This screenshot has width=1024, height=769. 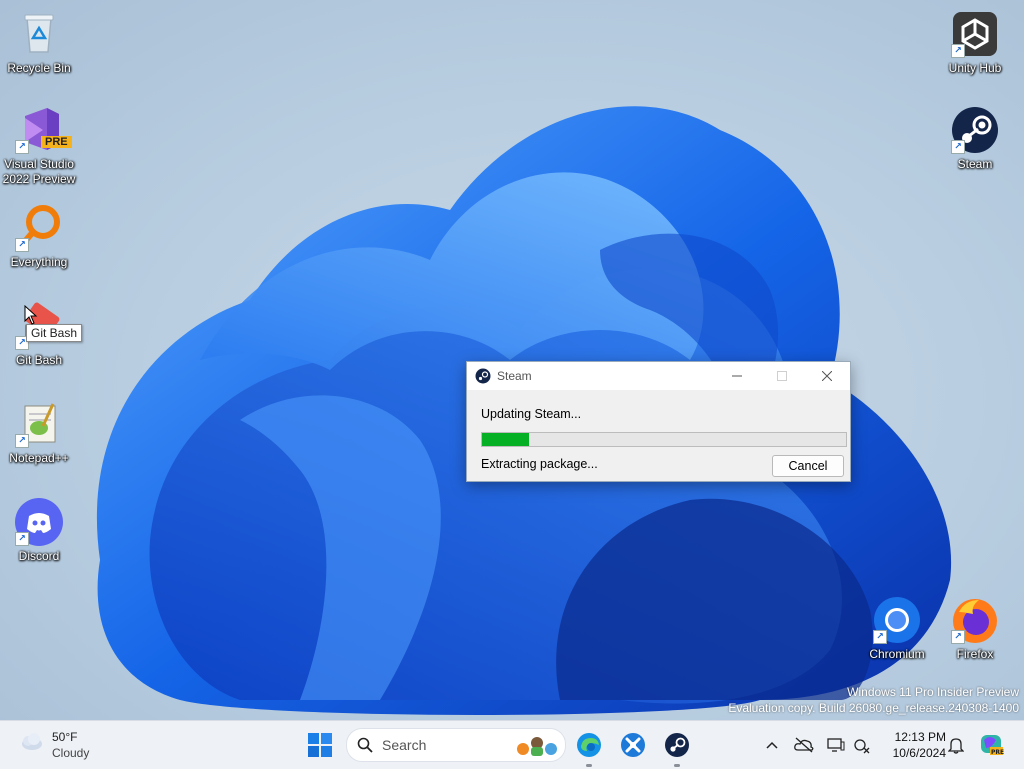 I want to click on tray-onedrive, so click(x=804, y=745).